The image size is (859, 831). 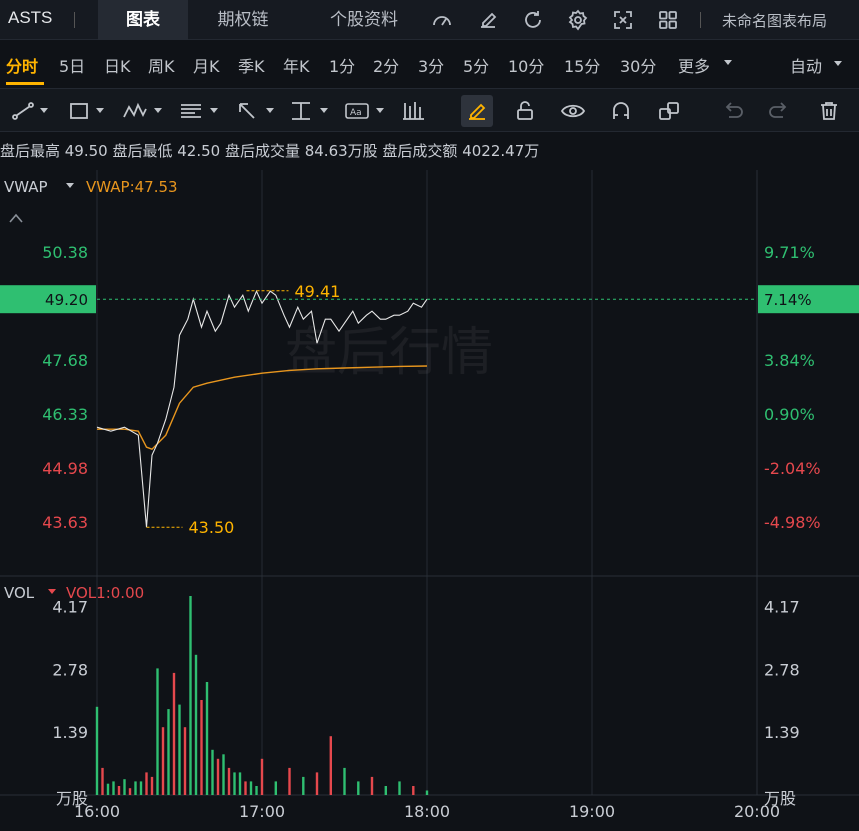 I want to click on refresh-icon, so click(x=533, y=20).